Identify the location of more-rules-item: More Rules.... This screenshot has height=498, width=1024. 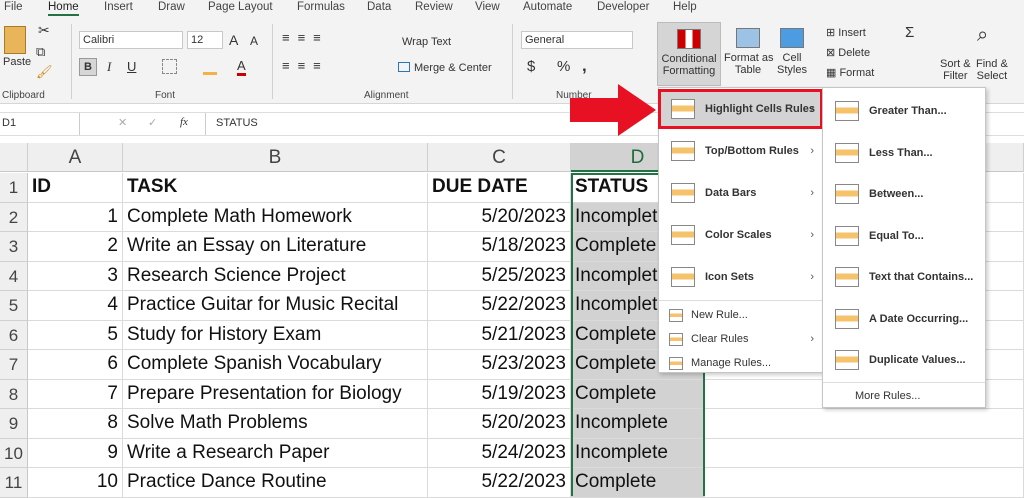
(904, 396).